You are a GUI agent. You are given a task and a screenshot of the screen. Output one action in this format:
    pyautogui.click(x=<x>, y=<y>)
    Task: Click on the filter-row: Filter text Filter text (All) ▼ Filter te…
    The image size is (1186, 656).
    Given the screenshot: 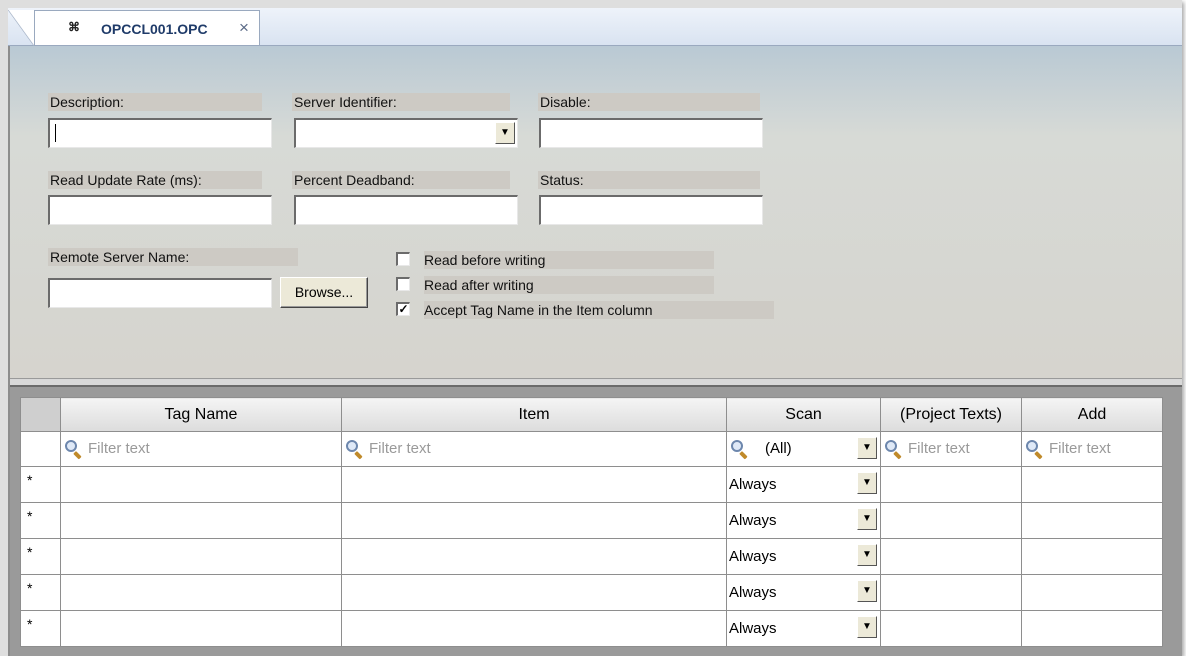 What is the action you would take?
    pyautogui.click(x=591, y=449)
    